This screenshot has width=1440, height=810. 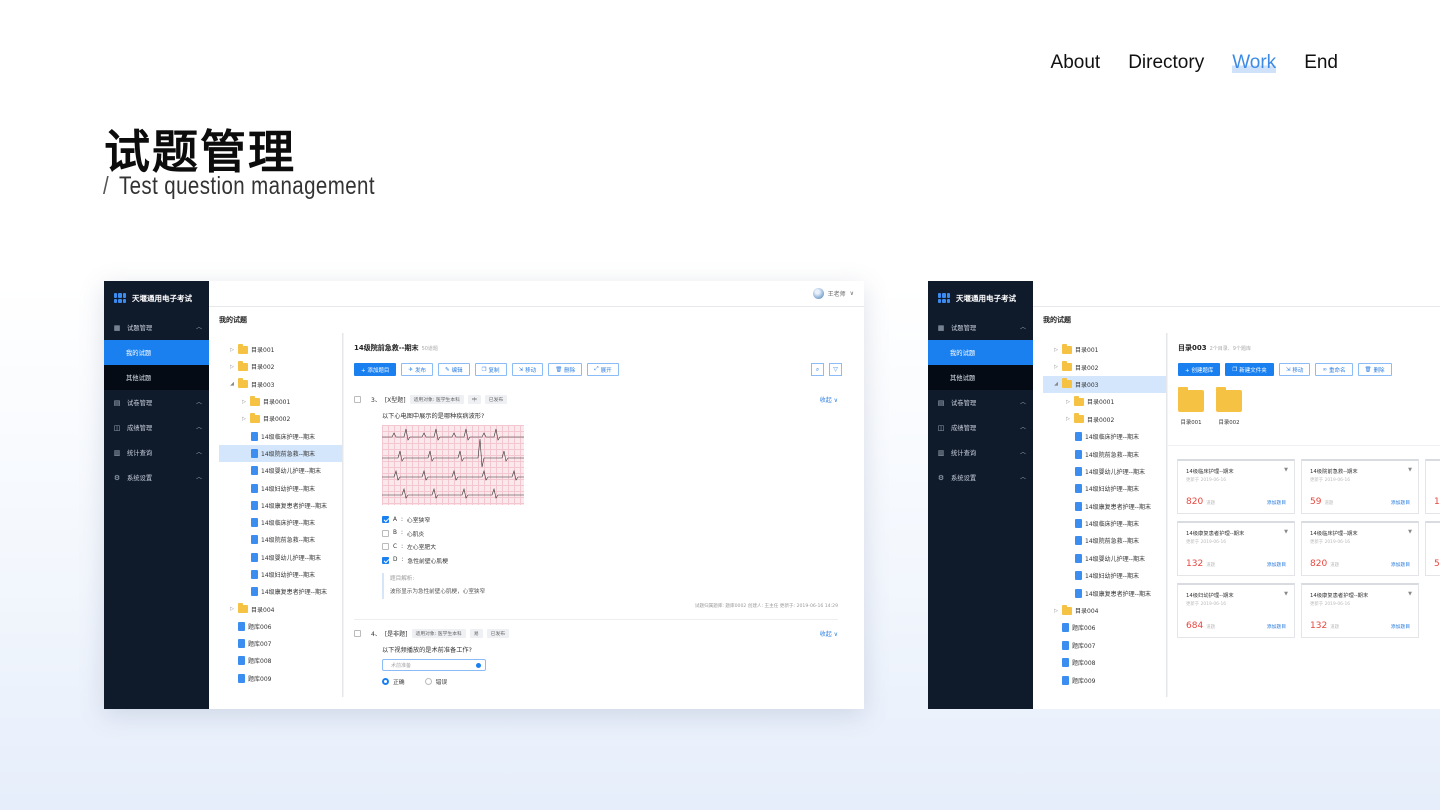 What do you see at coordinates (610, 561) in the screenshot?
I see `option-d: D: 急性前壁心肌梗` at bounding box center [610, 561].